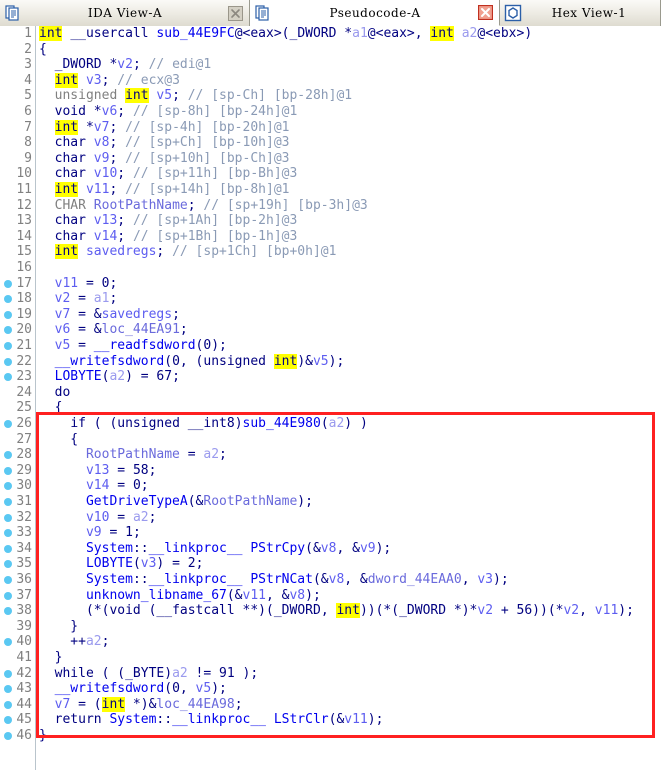 Image resolution: width=661 pixels, height=770 pixels. Describe the element at coordinates (330, 736) in the screenshot. I see `code-line: 46}` at that location.